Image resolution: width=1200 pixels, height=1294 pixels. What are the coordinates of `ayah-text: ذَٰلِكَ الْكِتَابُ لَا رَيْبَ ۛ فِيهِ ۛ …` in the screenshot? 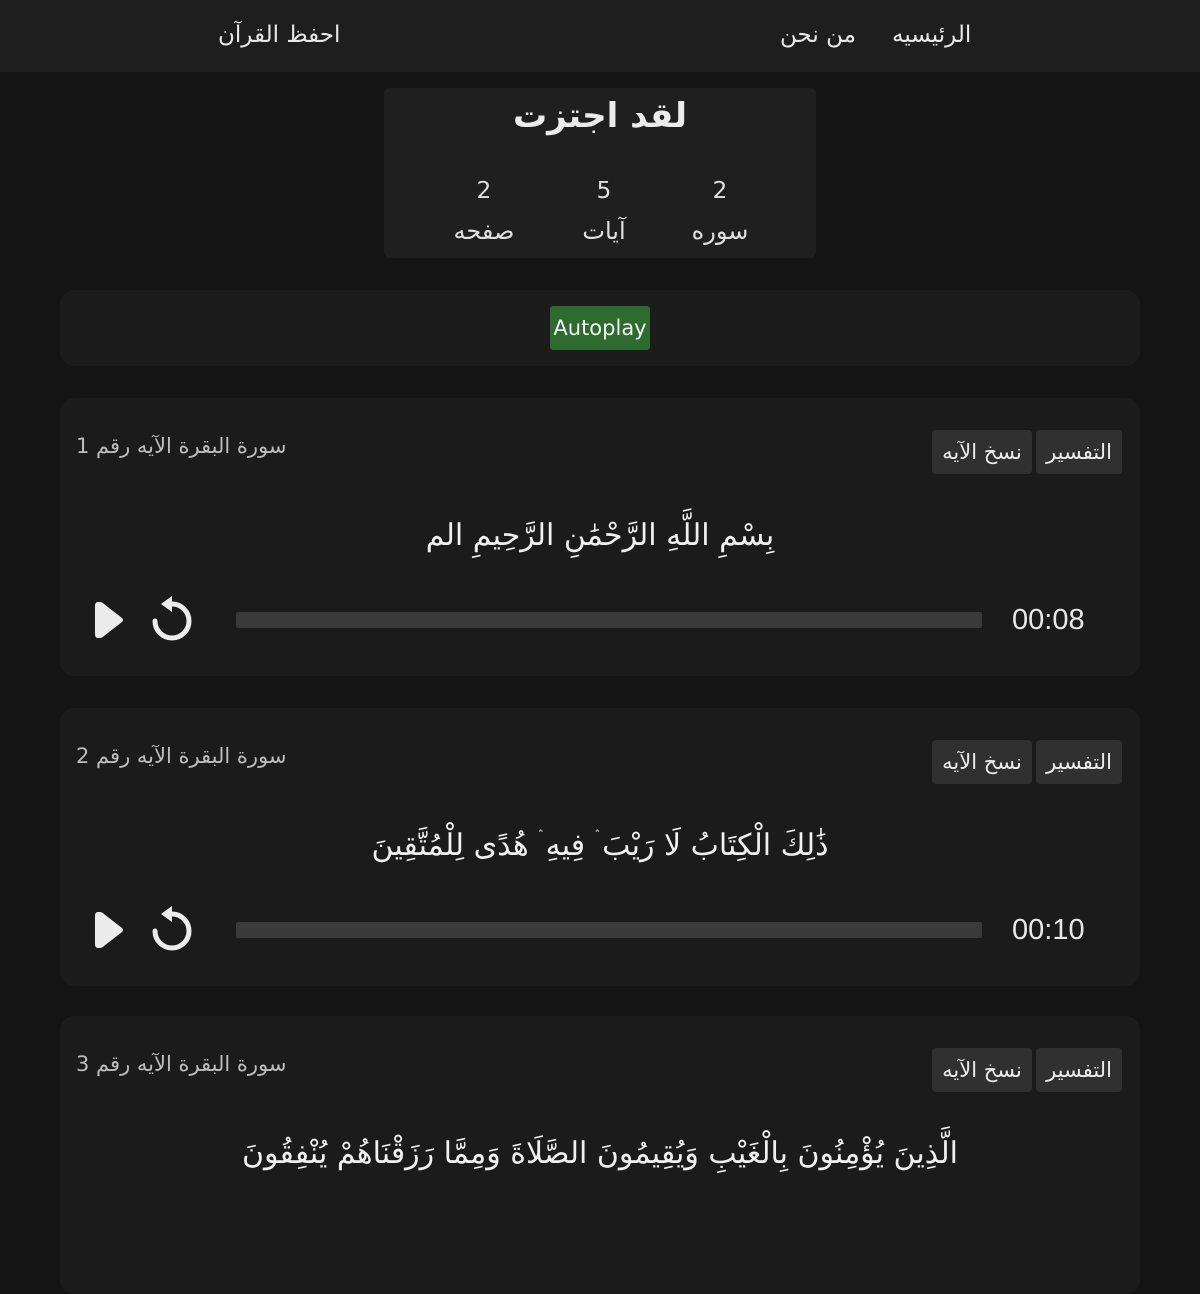 It's located at (600, 845).